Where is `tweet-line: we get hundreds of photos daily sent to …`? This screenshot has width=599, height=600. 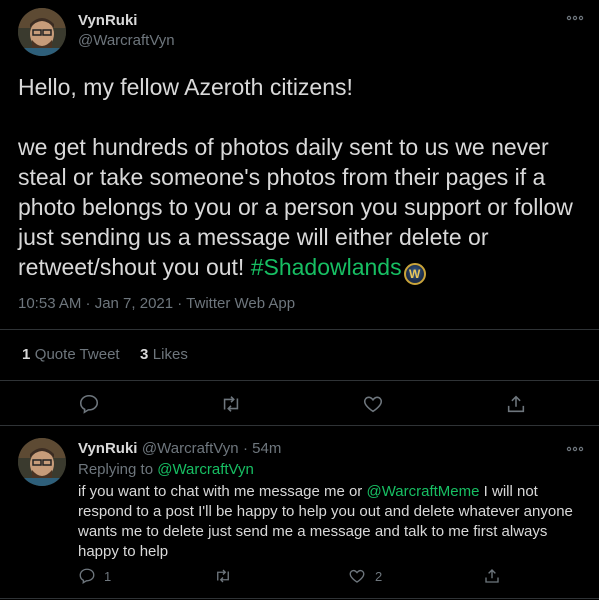 tweet-line: we get hundreds of photos daily sent to … is located at coordinates (283, 147).